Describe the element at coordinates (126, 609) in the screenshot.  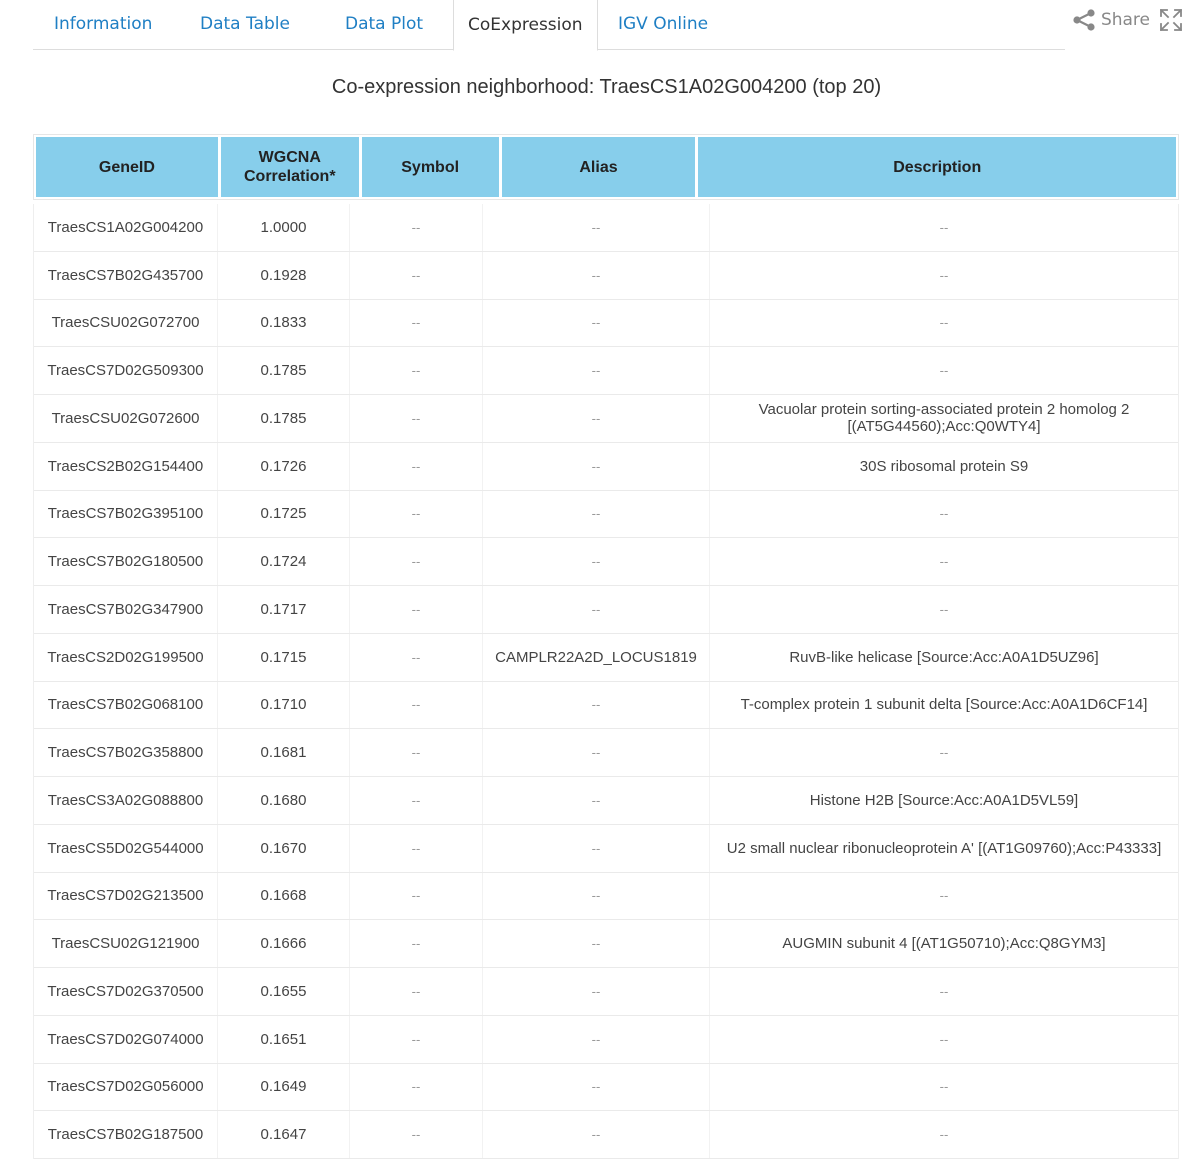
I see `cell-gene-id: TraesCS7B02G347900` at that location.